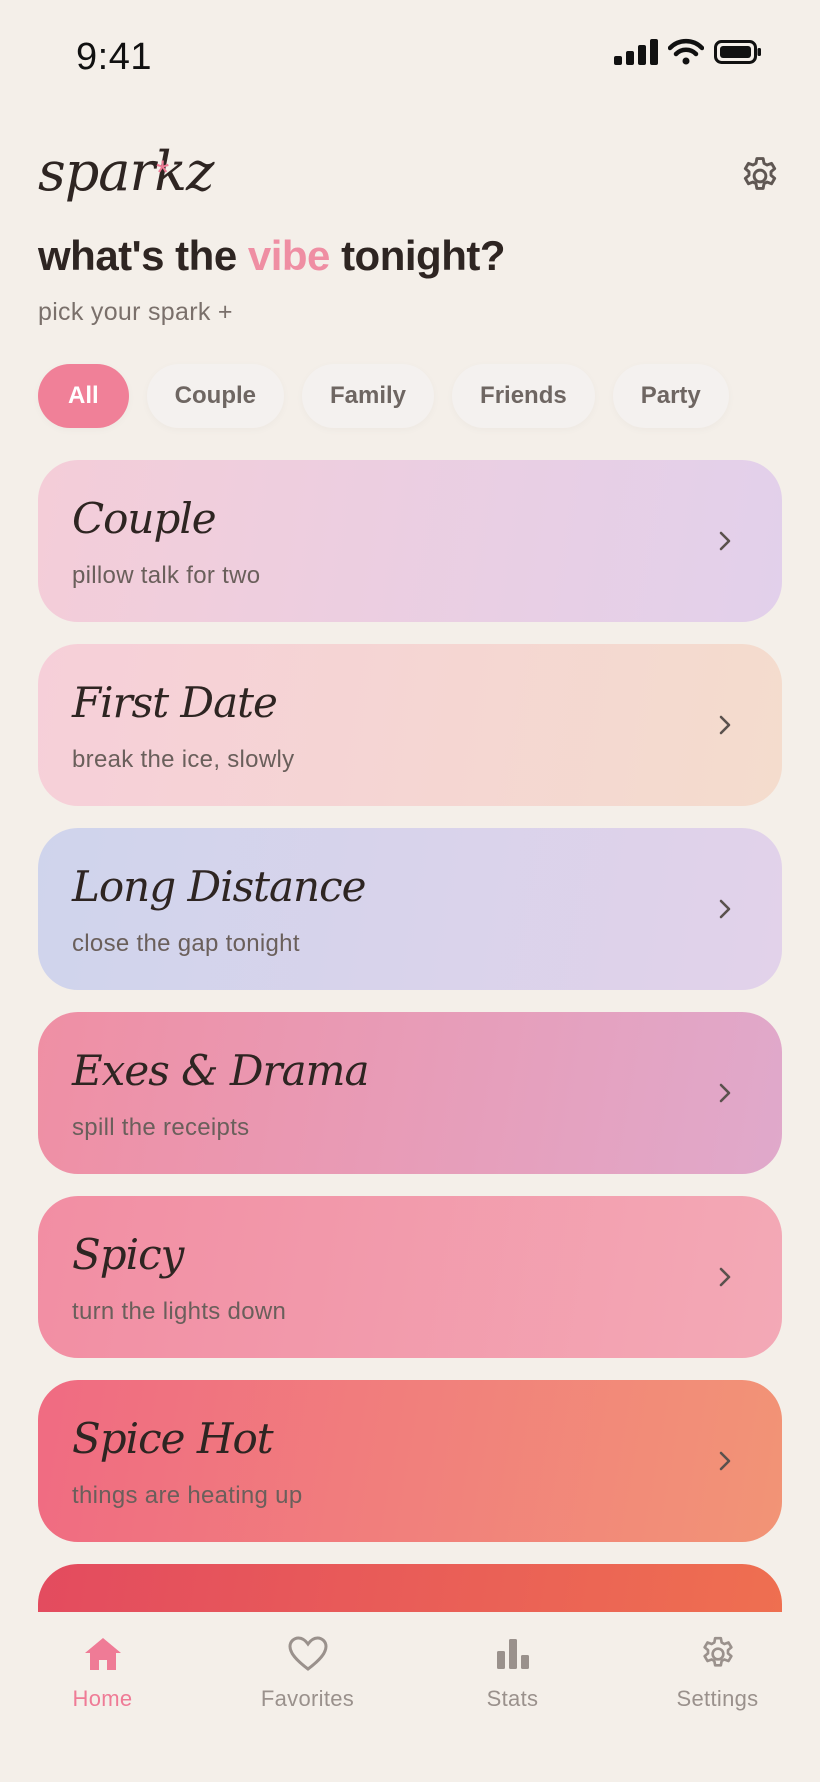  Describe the element at coordinates (166, 575) in the screenshot. I see `card-subtitle: pillow talk for two` at that location.